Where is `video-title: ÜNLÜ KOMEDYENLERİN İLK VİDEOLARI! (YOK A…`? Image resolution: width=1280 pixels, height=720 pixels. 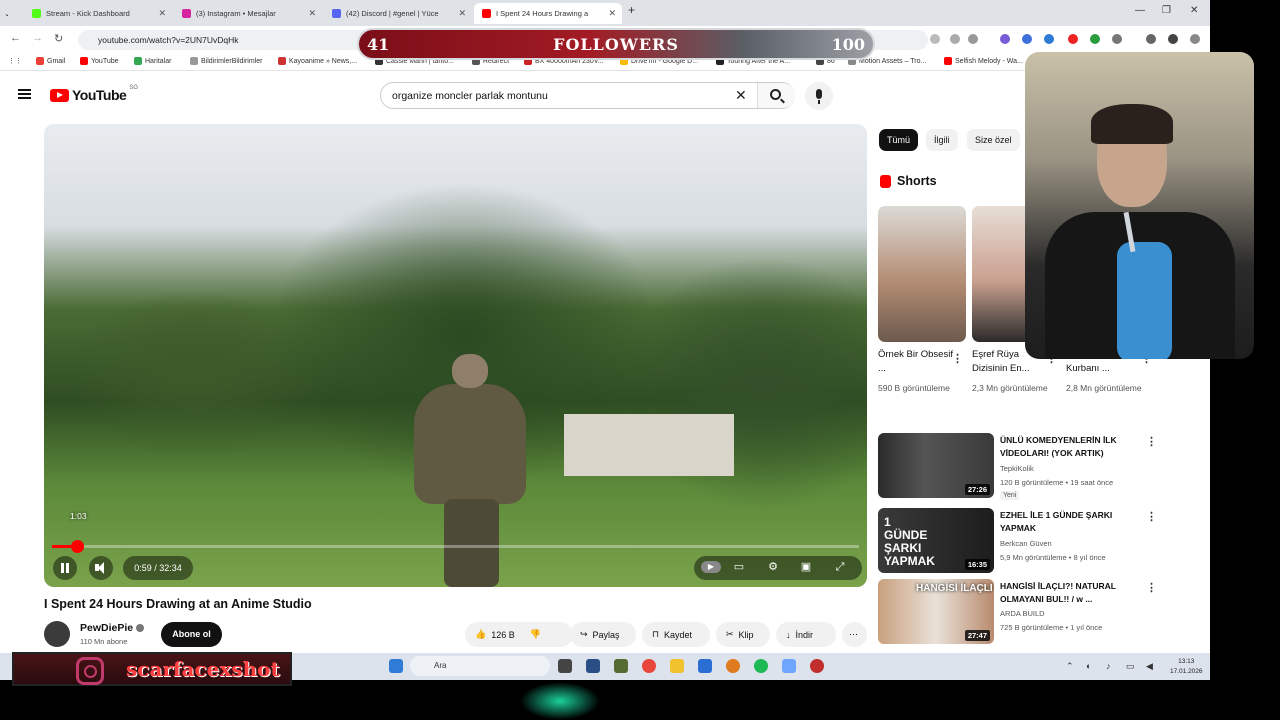
video-title: ÜNLÜ KOMEDYENLERİN İLK VİDEOLARI! (YOK A… is located at coordinates (1070, 447).